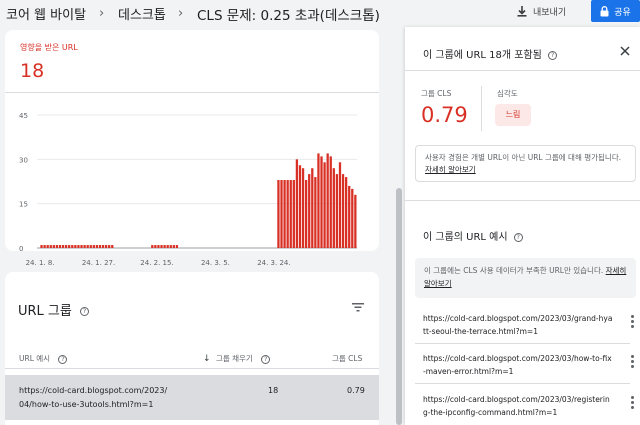 The image size is (640, 425). What do you see at coordinates (399, 306) in the screenshot?
I see `scrollbar-thumb` at bounding box center [399, 306].